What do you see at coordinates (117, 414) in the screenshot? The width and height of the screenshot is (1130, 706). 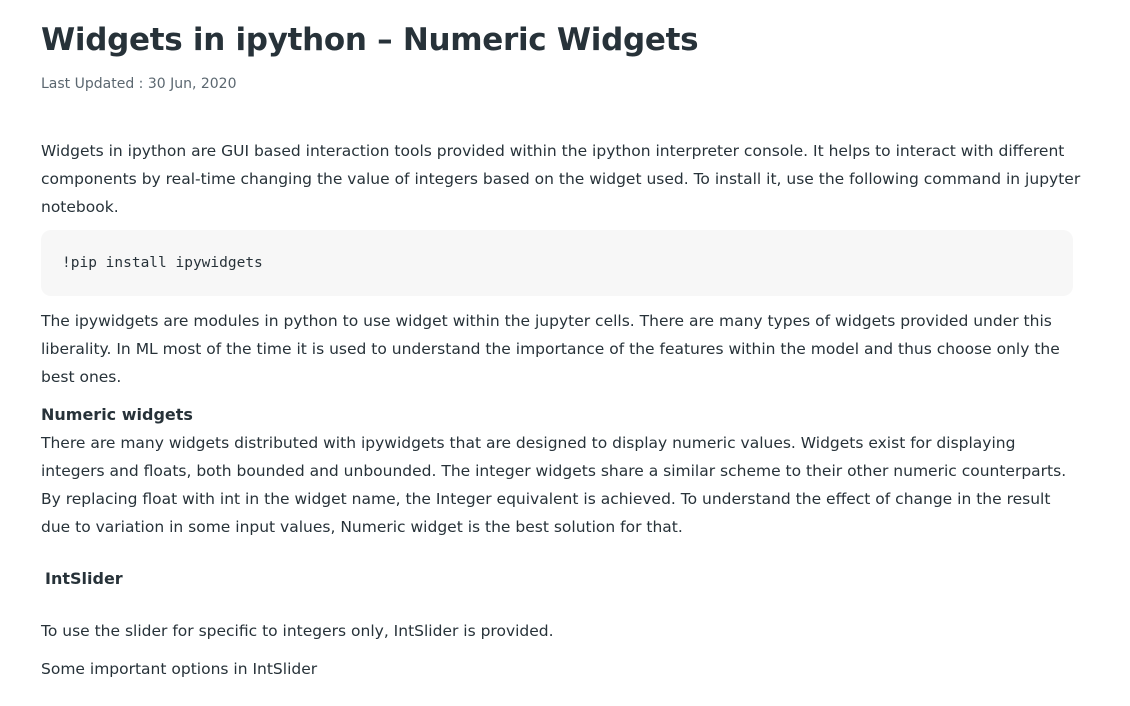 I see `numeric-widgets-heading: Numeric widgets` at bounding box center [117, 414].